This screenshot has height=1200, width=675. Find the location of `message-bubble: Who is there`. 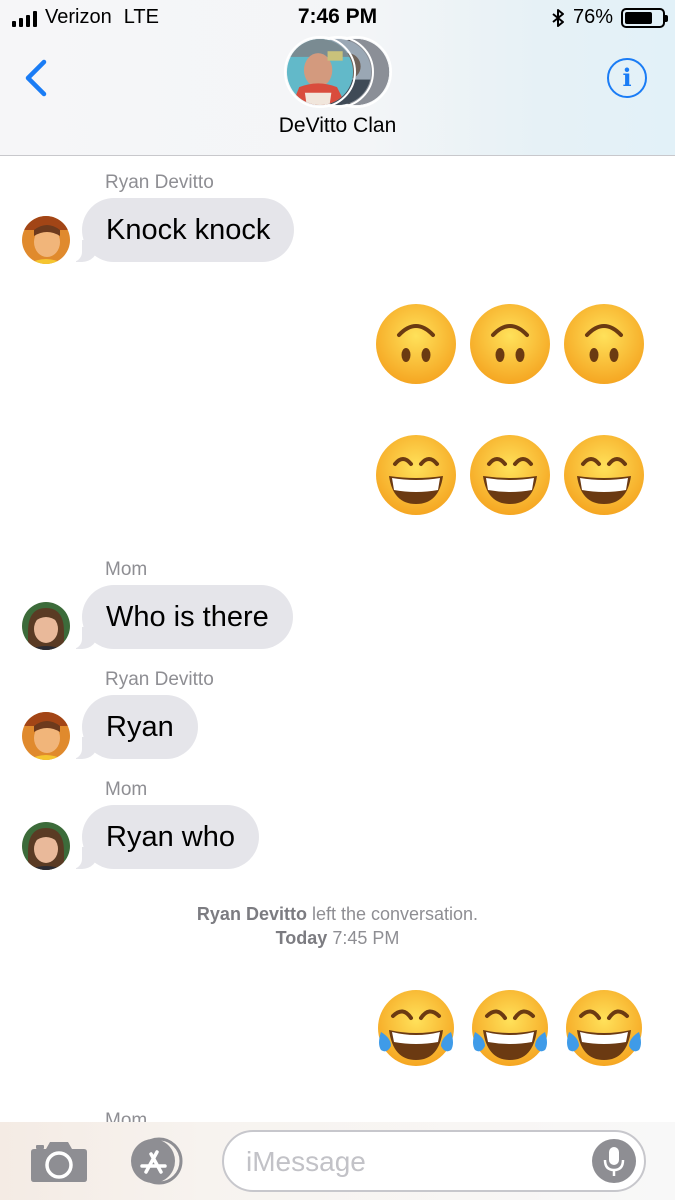

message-bubble: Who is there is located at coordinates (181, 617).